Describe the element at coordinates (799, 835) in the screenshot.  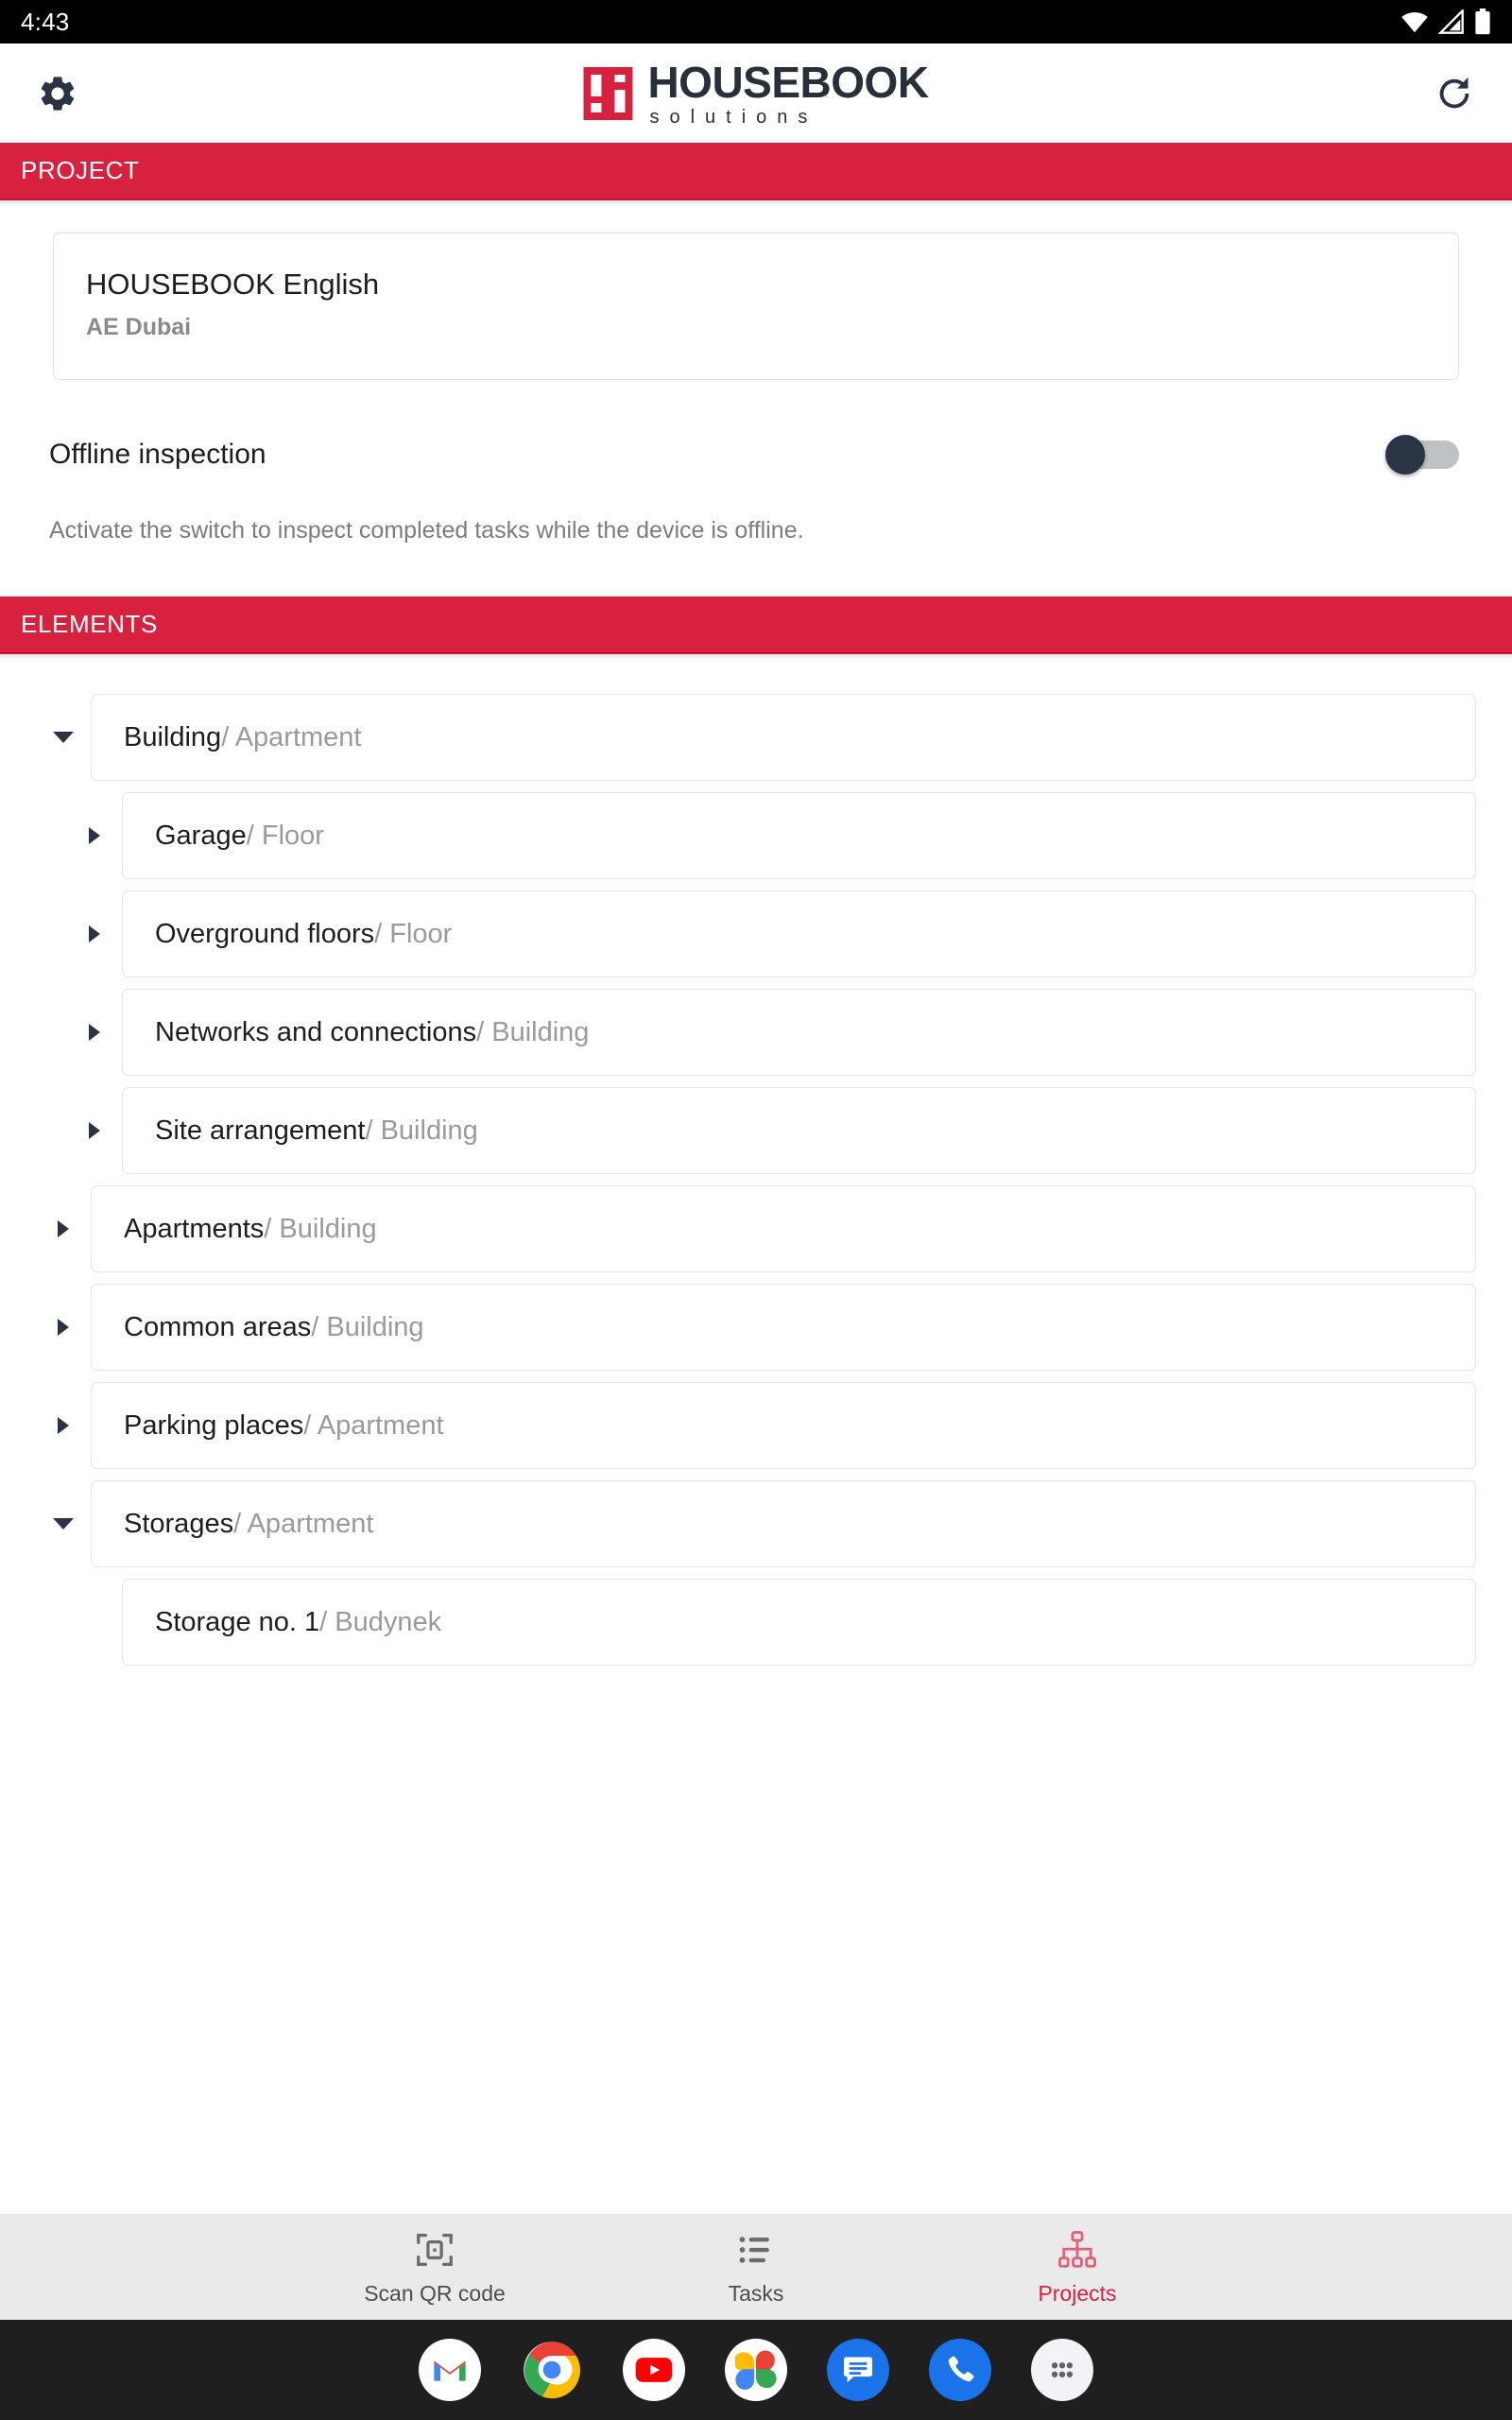
I see `tree-item-card: Garage / Floor` at that location.